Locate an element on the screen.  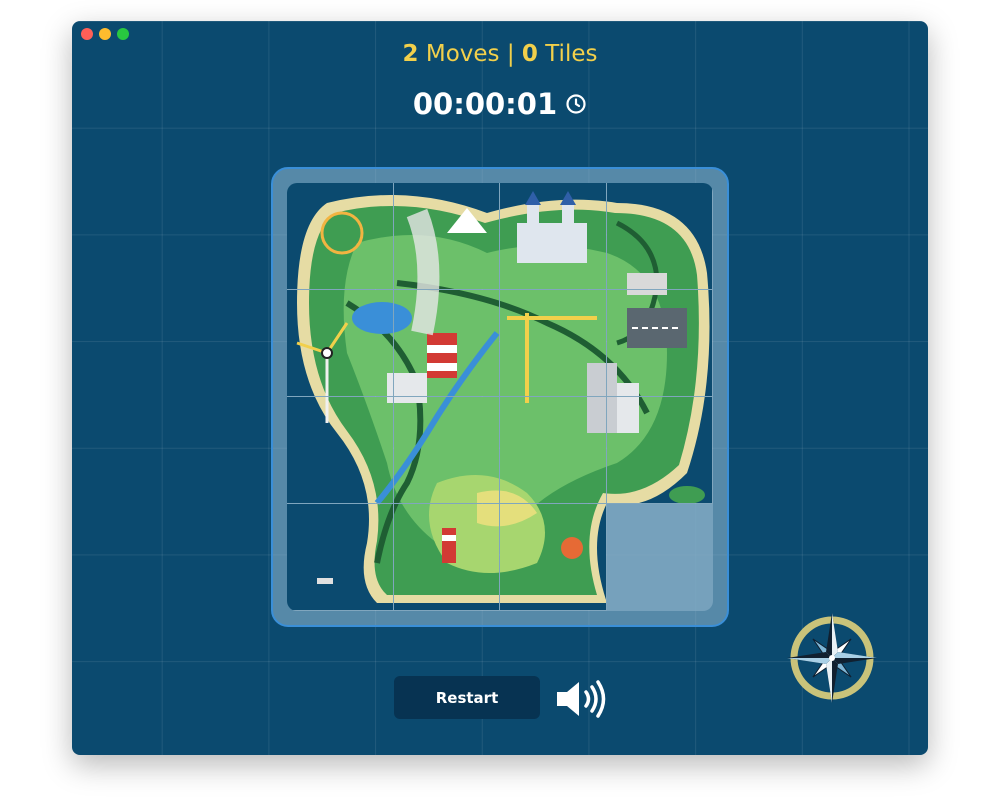
minimize-window-button is located at coordinates (105, 34).